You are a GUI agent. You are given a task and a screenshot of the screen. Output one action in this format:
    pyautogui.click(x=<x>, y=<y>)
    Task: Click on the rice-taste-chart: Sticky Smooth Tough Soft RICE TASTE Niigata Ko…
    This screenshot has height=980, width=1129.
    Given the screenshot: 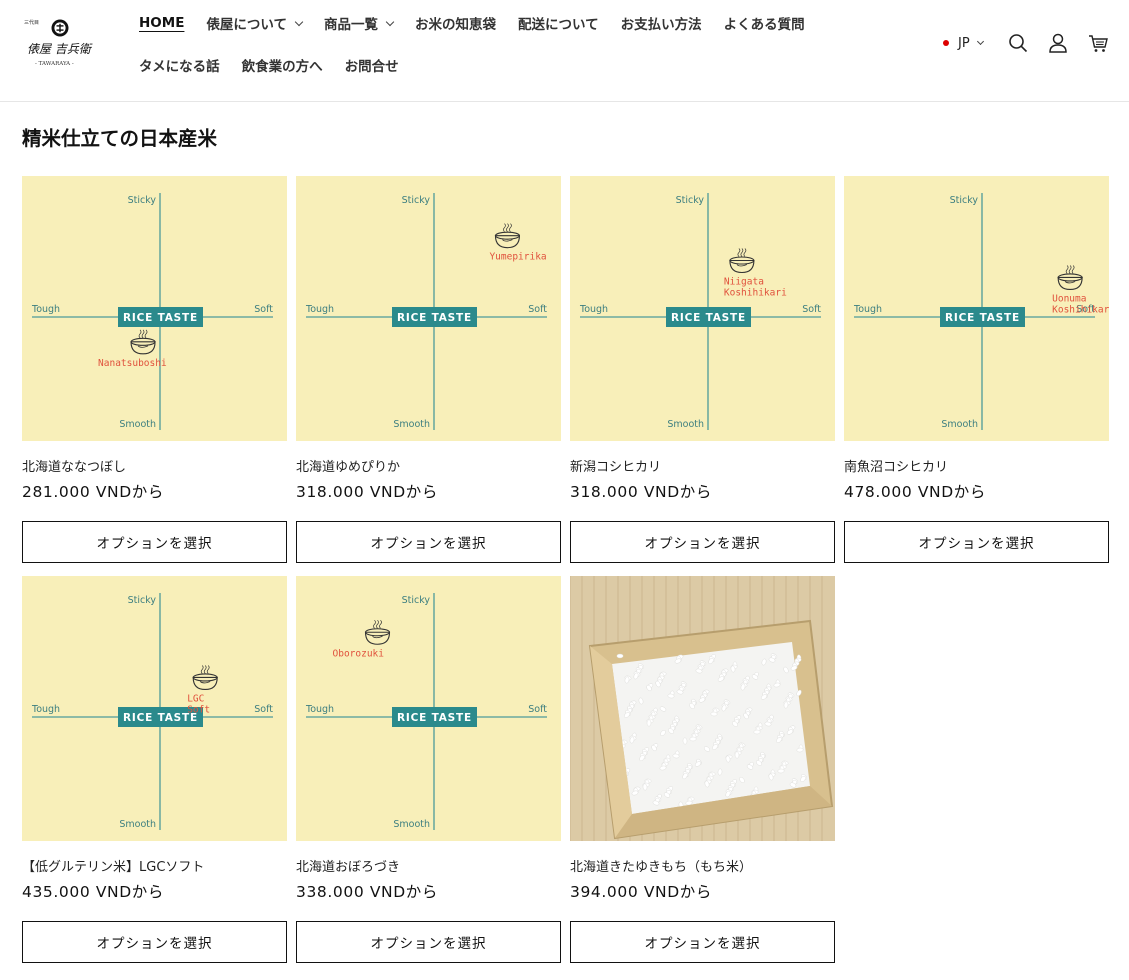 What is the action you would take?
    pyautogui.click(x=702, y=308)
    